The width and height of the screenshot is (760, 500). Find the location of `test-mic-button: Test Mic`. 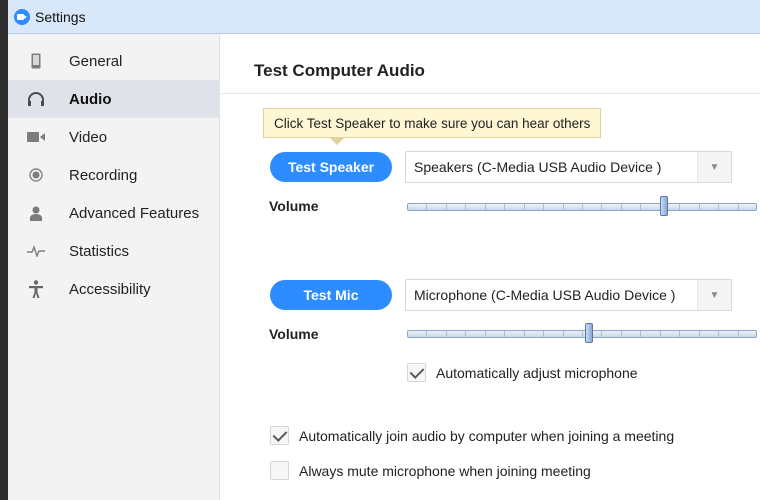

test-mic-button: Test Mic is located at coordinates (331, 295).